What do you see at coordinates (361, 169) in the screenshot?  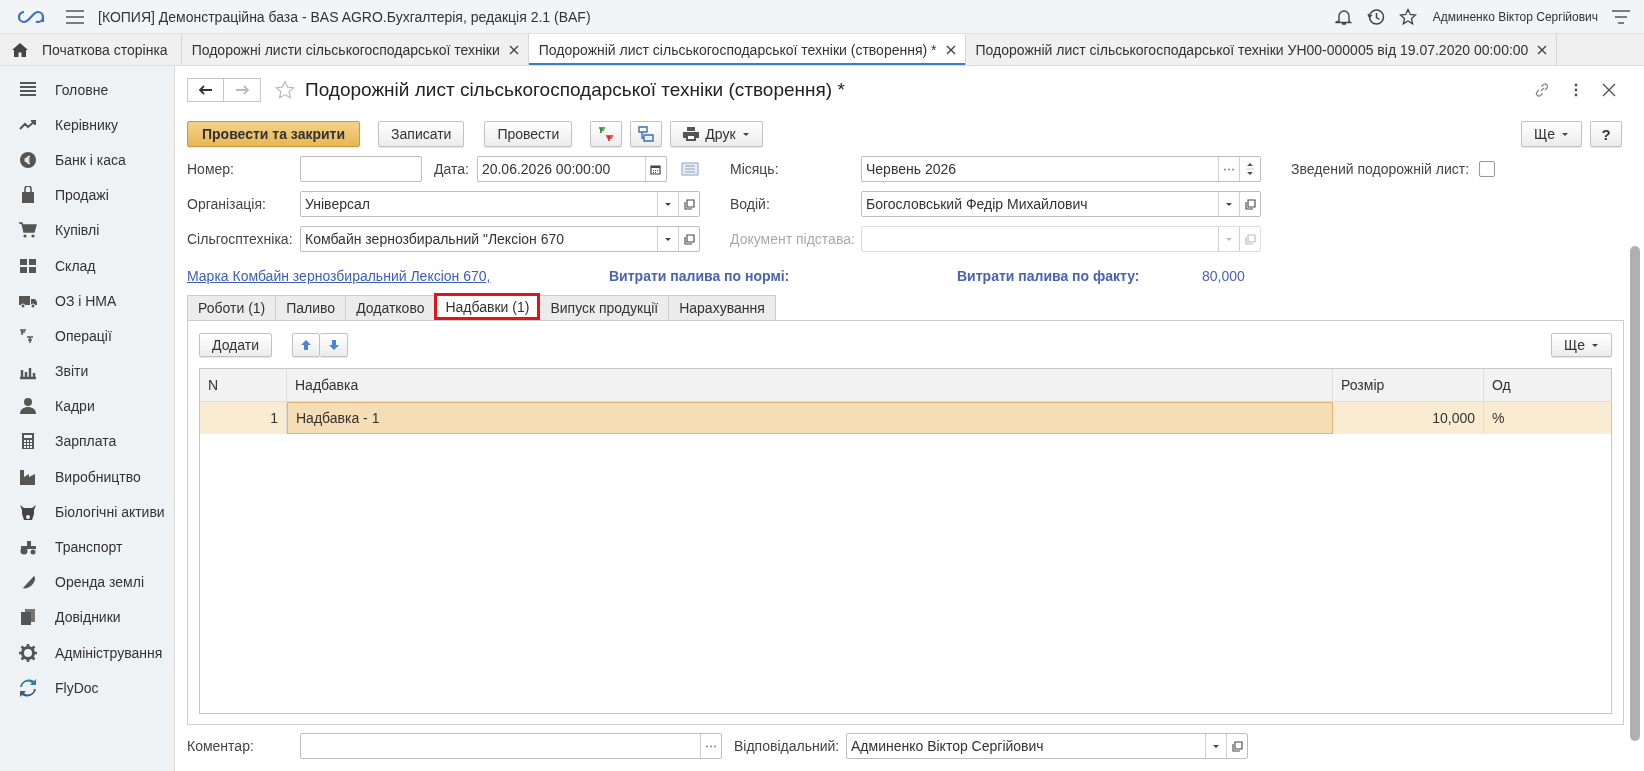 I see `number-field` at bounding box center [361, 169].